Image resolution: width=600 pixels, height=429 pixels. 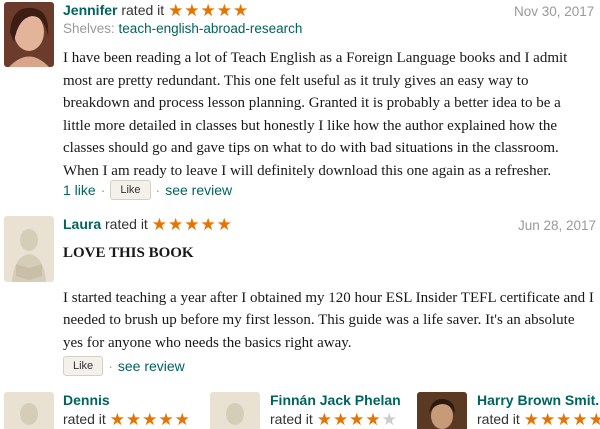 I want to click on shelves-line: Shelves: teach-english-abroad-research, so click(x=182, y=28).